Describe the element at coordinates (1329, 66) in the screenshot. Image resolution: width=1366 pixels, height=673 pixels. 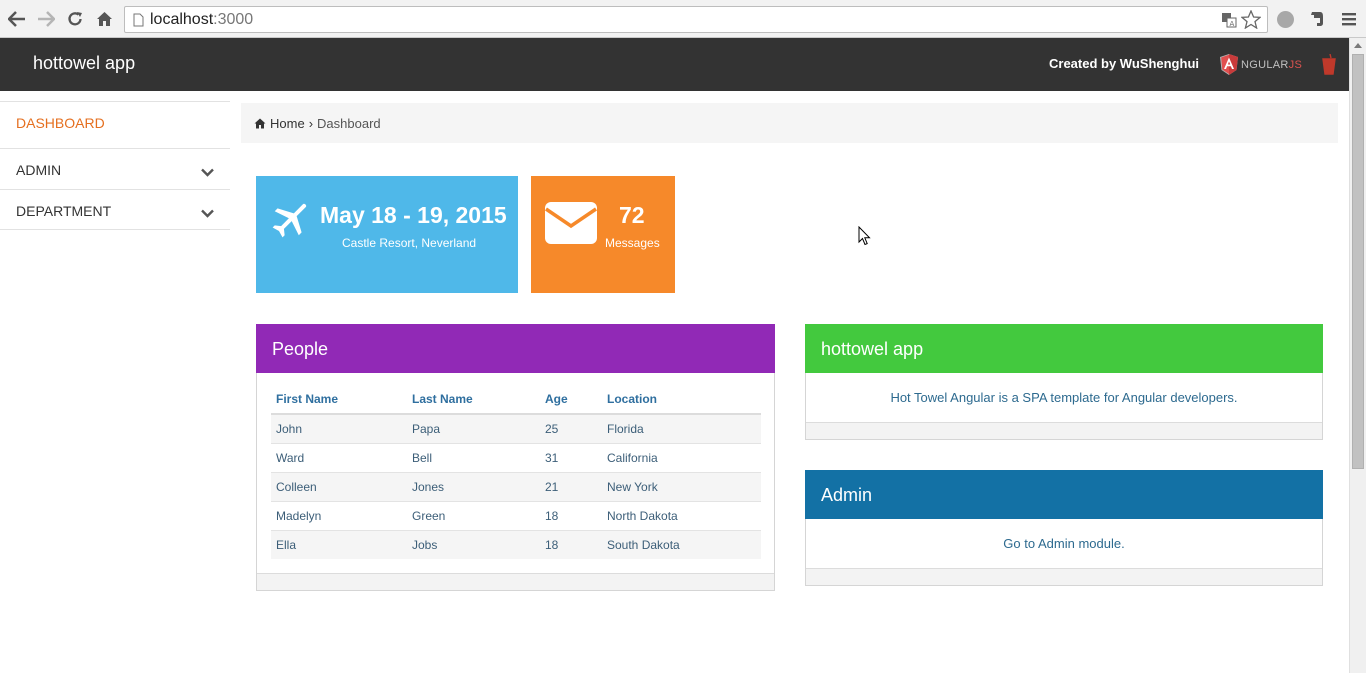
I see `drink-cup-icon` at that location.